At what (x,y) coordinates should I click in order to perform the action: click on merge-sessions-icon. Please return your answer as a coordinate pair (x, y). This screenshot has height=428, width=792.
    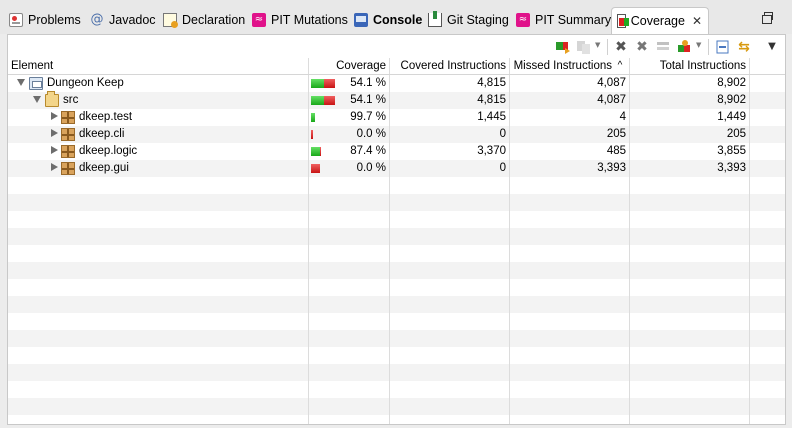
    Looking at the image, I should click on (584, 47).